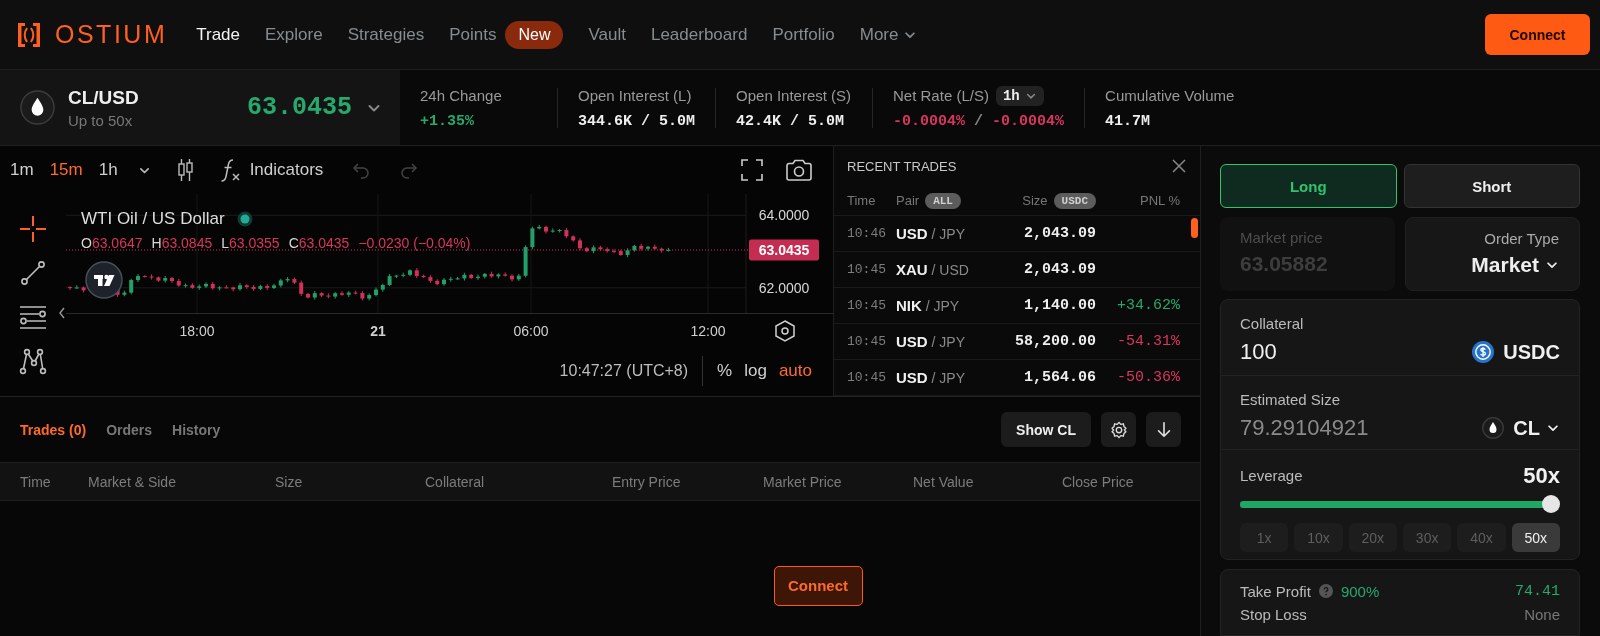 This screenshot has width=1600, height=636. Describe the element at coordinates (1179, 166) in the screenshot. I see `close-icon` at that location.